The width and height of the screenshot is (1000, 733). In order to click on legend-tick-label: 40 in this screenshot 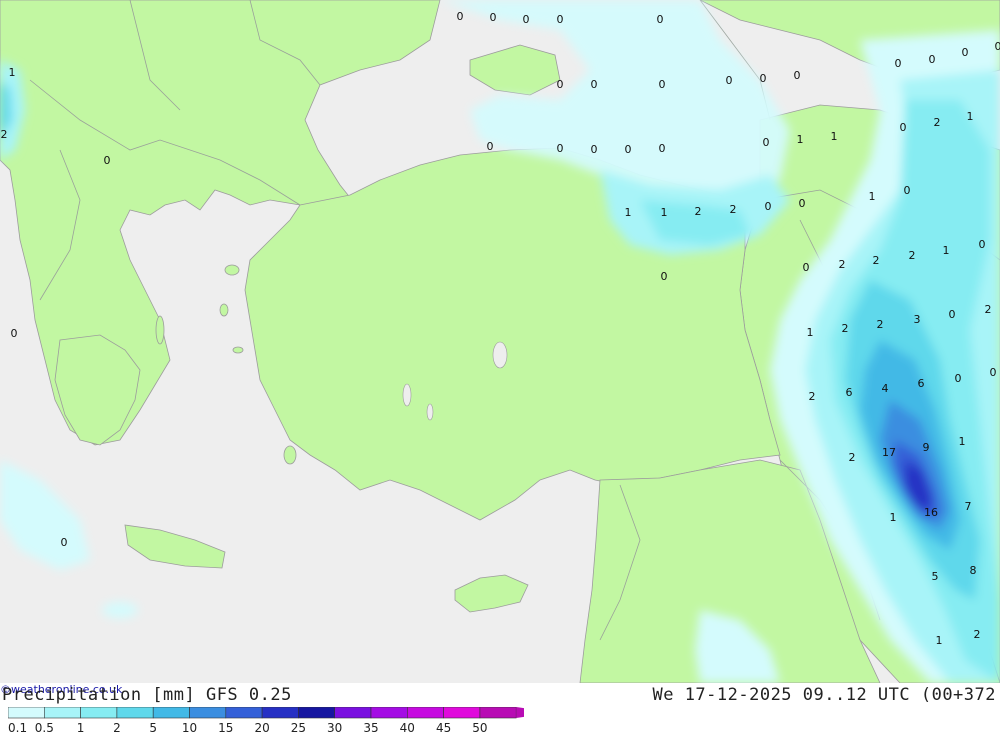, I will do `click(407, 727)`.